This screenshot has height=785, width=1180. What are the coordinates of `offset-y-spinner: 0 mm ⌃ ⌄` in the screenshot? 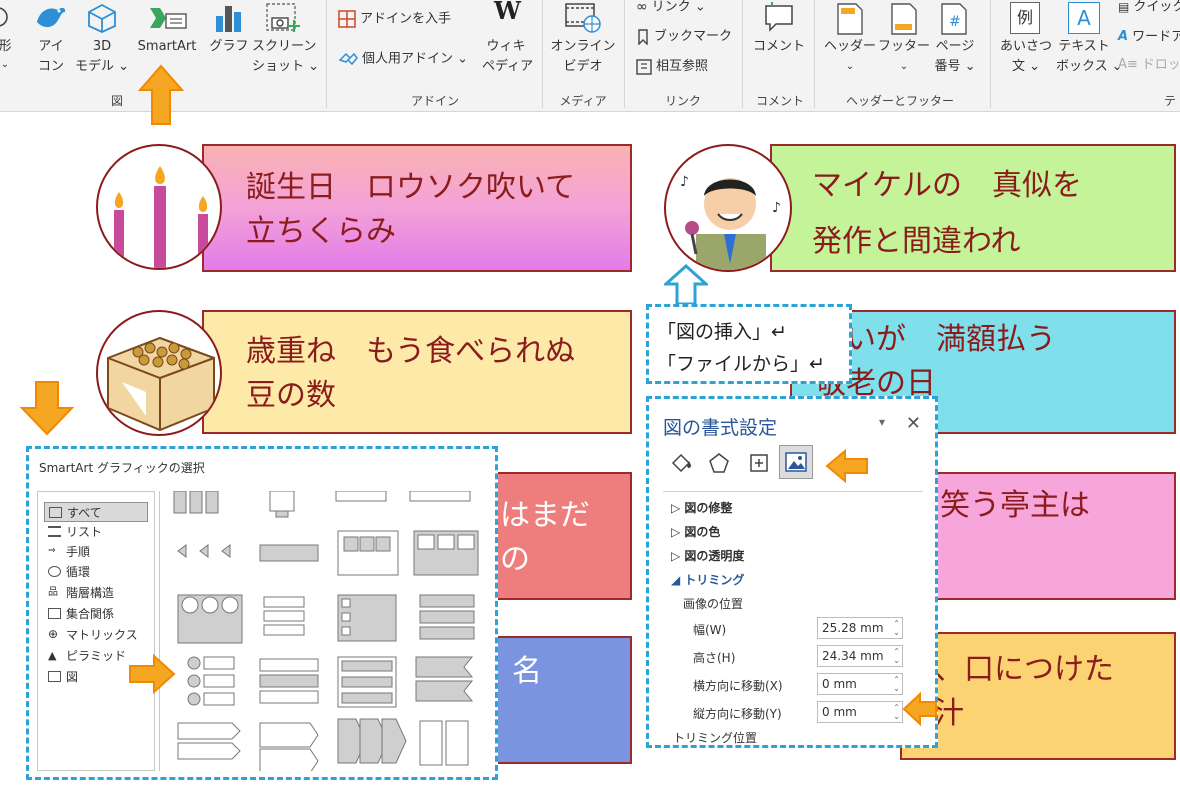 It's located at (860, 712).